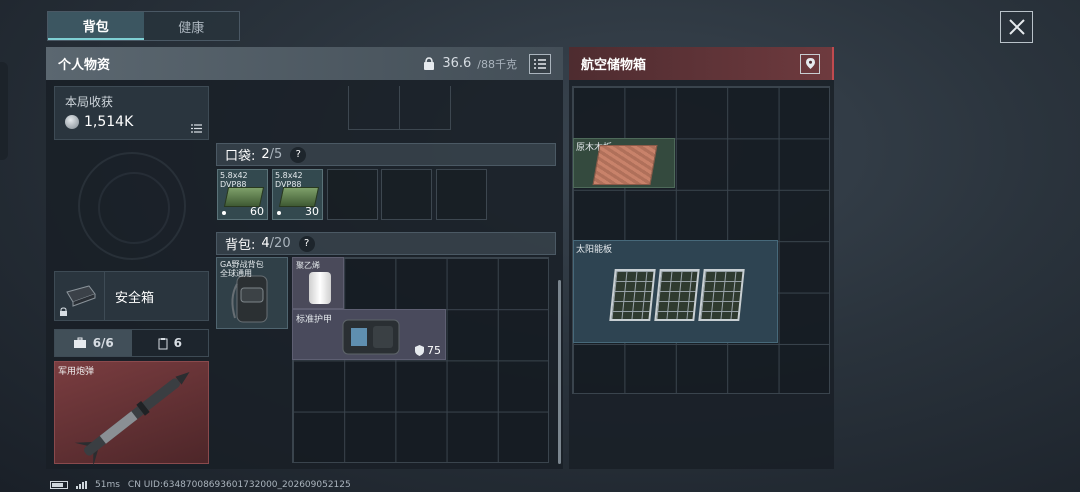 The height and width of the screenshot is (492, 1080). Describe the element at coordinates (429, 63) in the screenshot. I see `weight-icon` at that location.